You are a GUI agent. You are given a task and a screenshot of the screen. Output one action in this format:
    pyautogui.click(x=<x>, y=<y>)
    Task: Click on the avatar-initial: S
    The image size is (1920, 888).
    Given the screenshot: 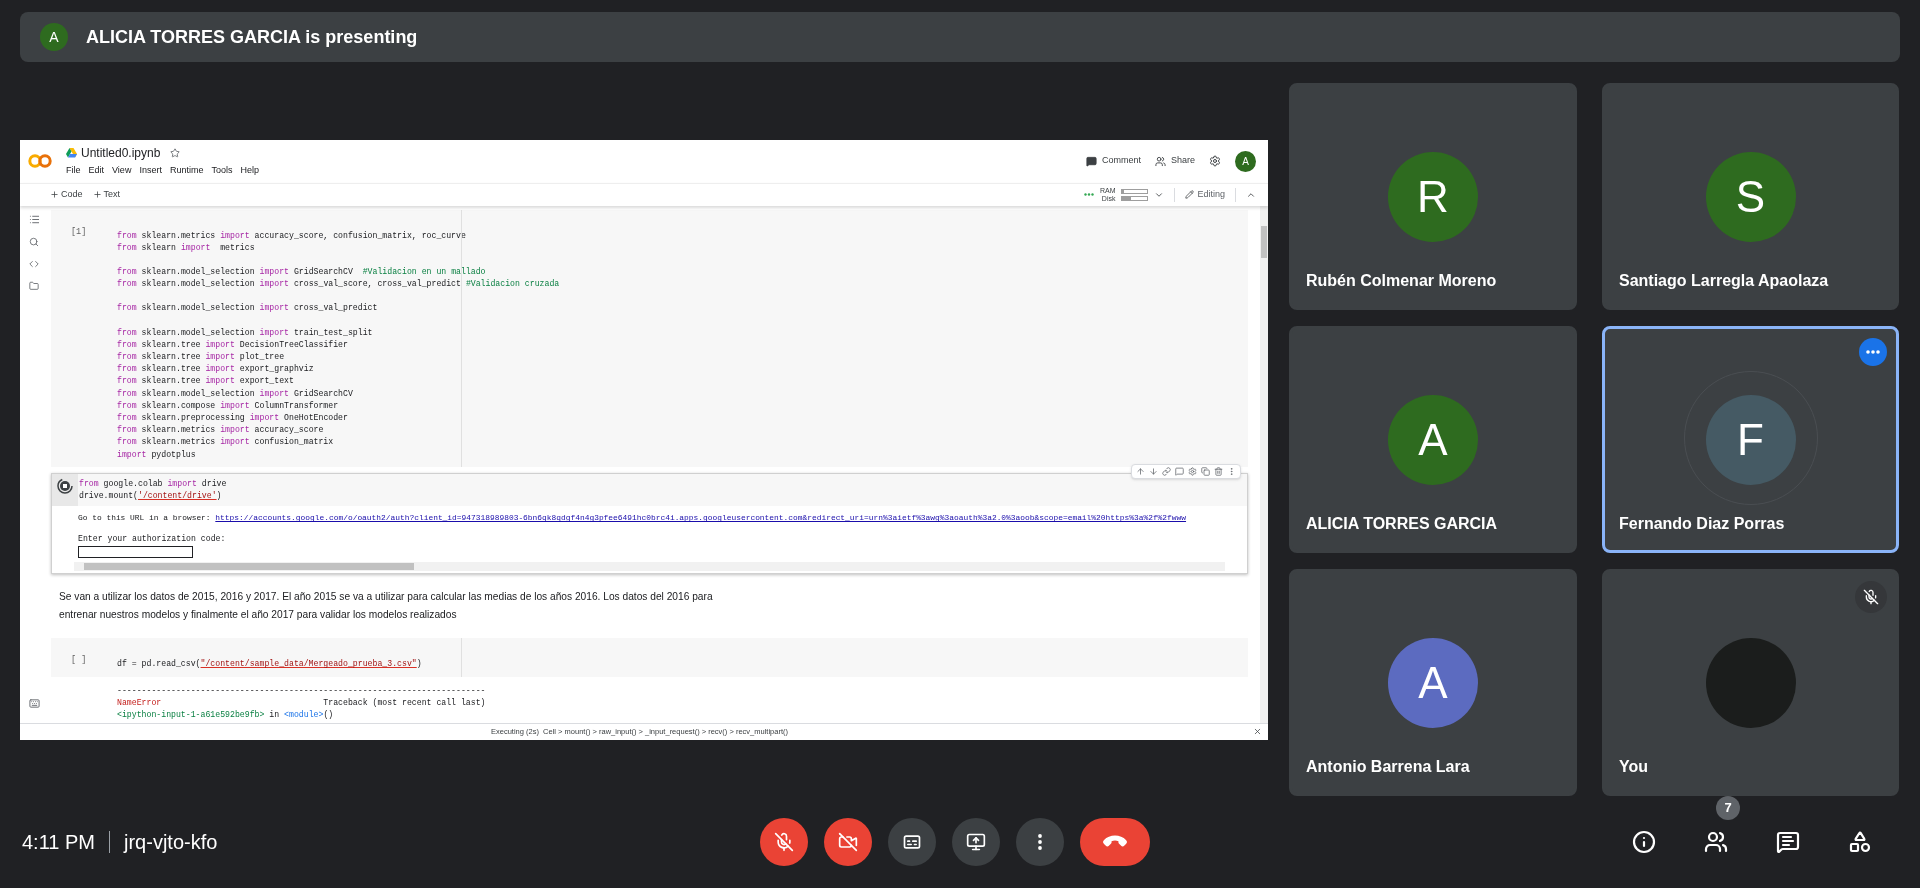 What is the action you would take?
    pyautogui.click(x=1750, y=196)
    